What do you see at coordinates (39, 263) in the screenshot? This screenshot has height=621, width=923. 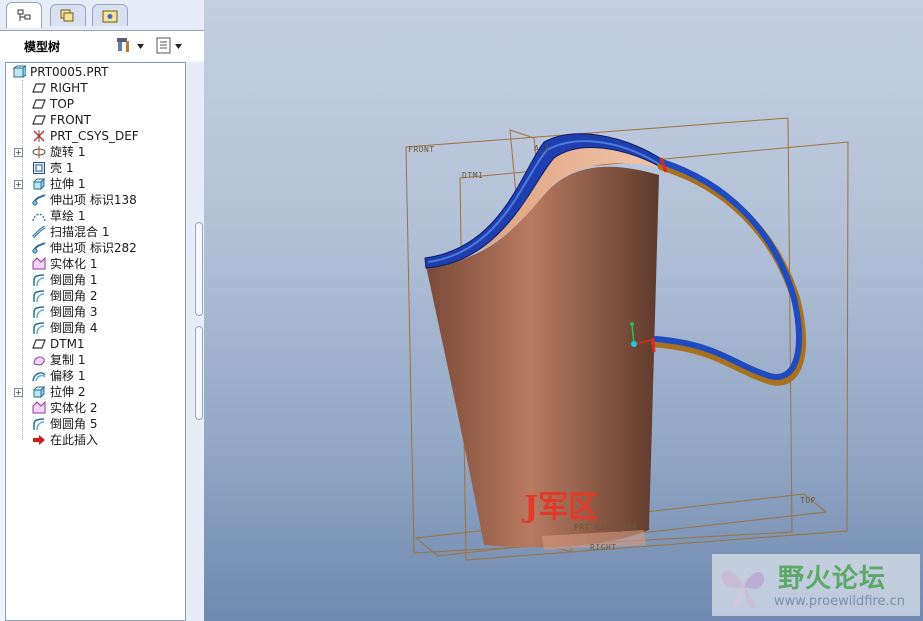 I see `solidify-icon` at bounding box center [39, 263].